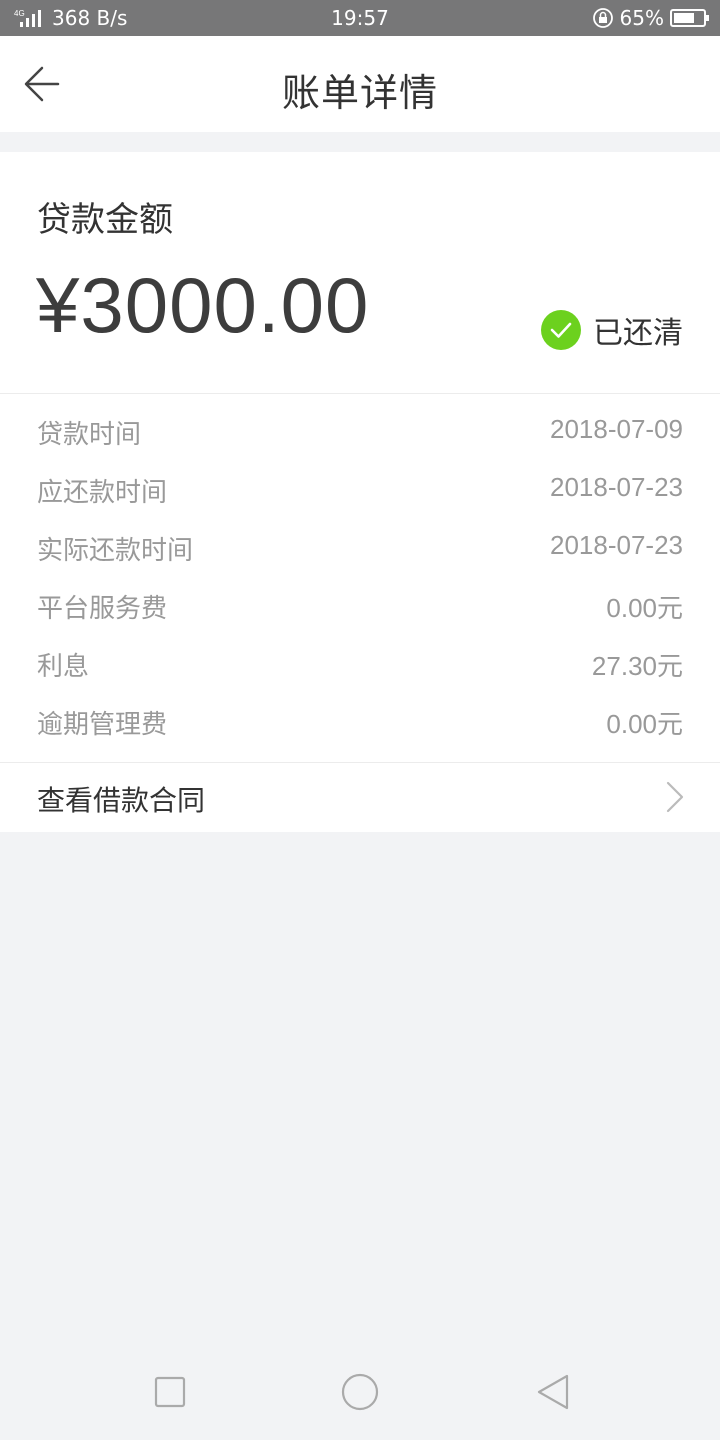 Image resolution: width=720 pixels, height=1440 pixels. What do you see at coordinates (690, 18) in the screenshot?
I see `battery-icon` at bounding box center [690, 18].